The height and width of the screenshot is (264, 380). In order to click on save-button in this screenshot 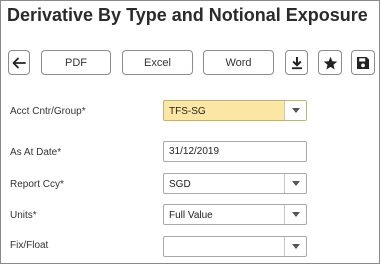, I will do `click(363, 62)`.